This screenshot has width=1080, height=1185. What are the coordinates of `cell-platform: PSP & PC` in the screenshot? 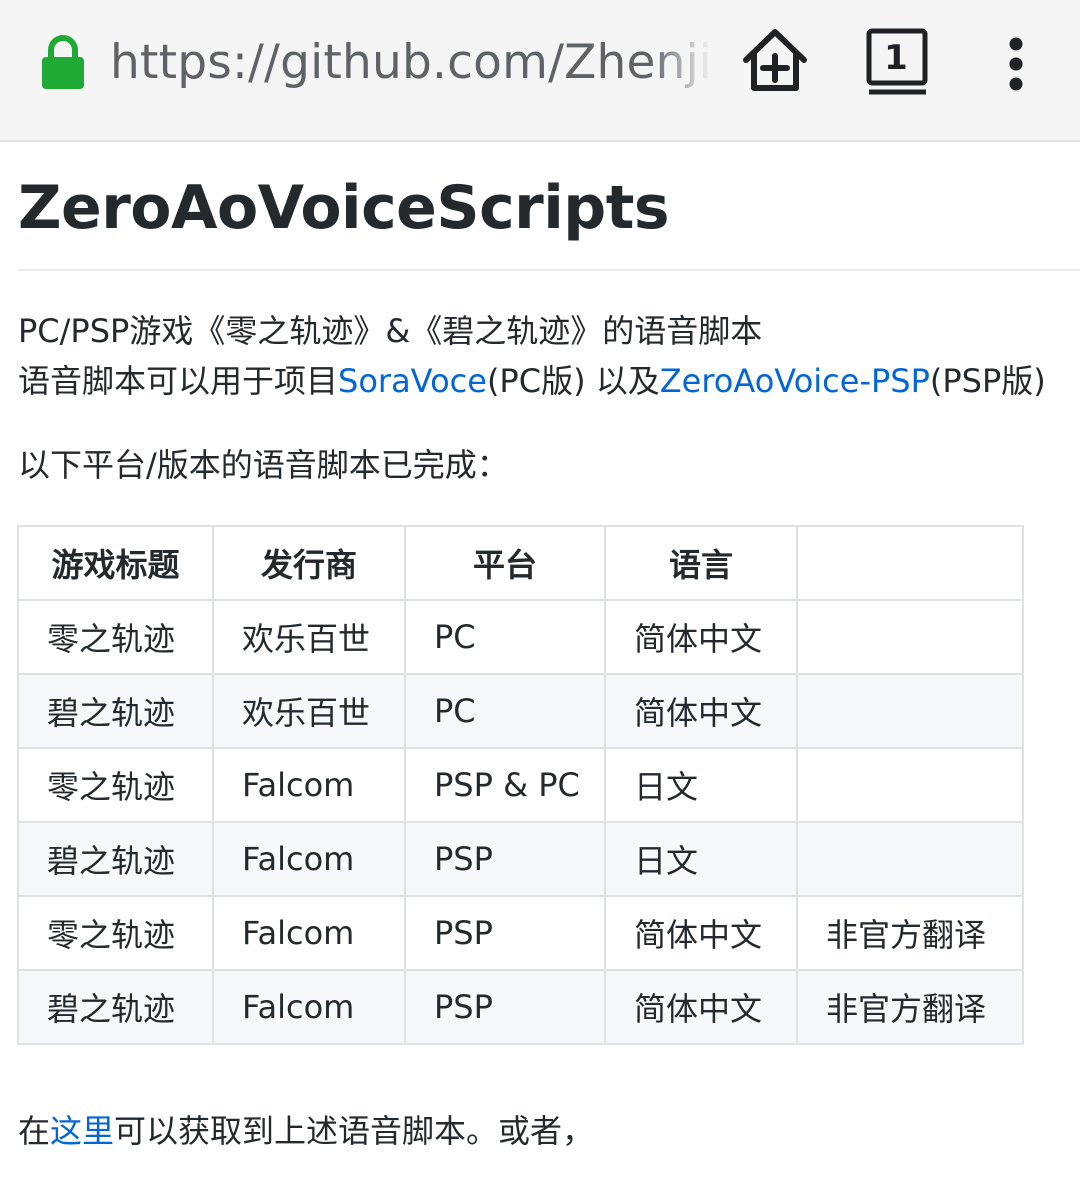 It's located at (505, 785).